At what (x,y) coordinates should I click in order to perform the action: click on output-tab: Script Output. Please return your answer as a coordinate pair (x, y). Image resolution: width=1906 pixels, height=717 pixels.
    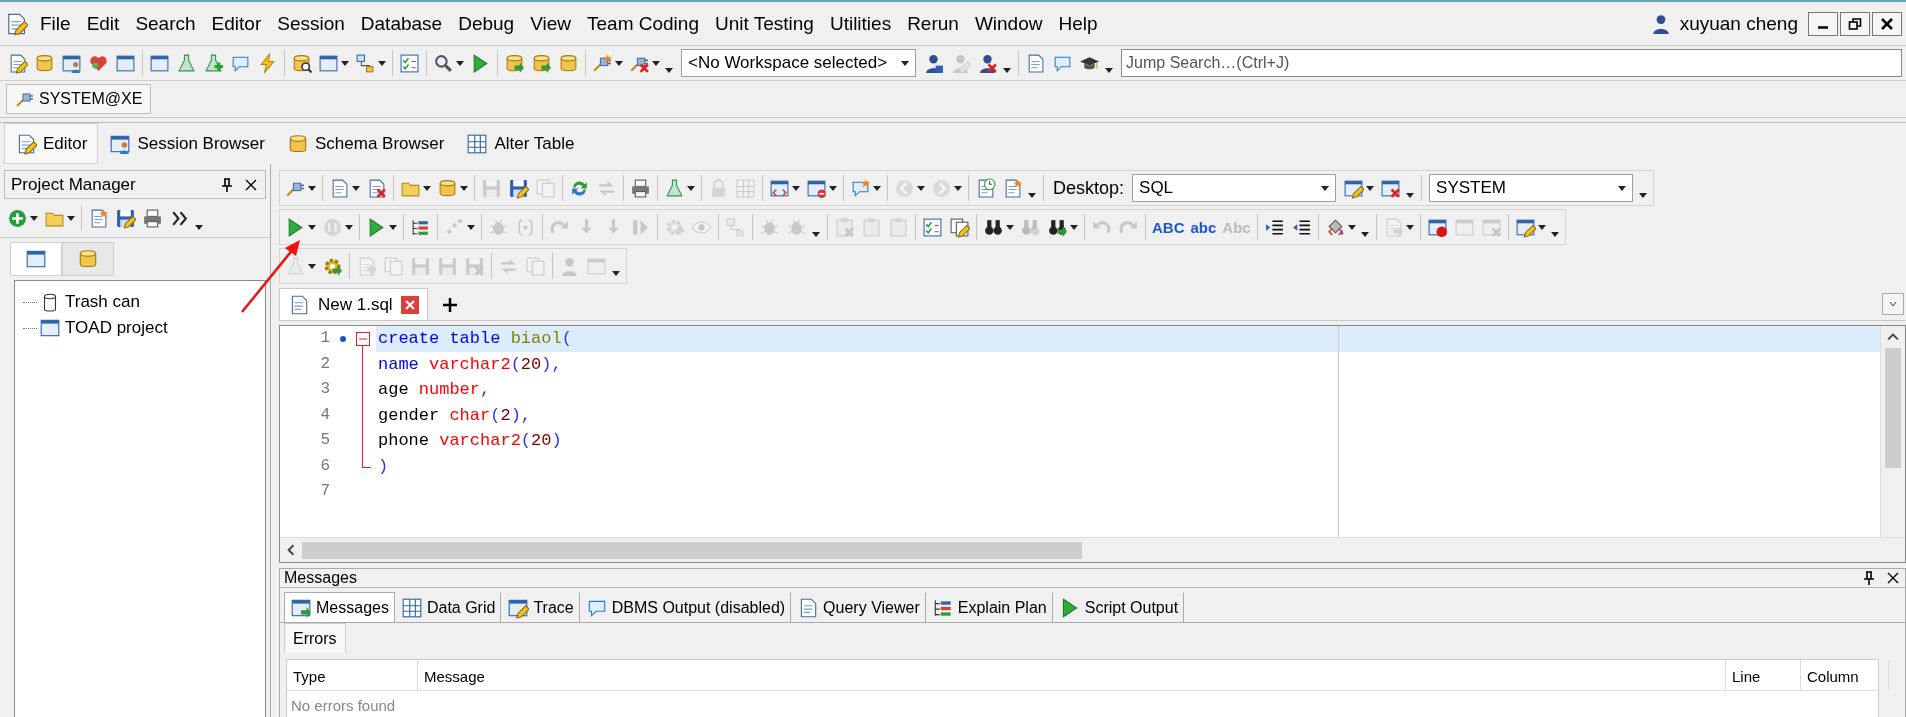
    Looking at the image, I should click on (1118, 607).